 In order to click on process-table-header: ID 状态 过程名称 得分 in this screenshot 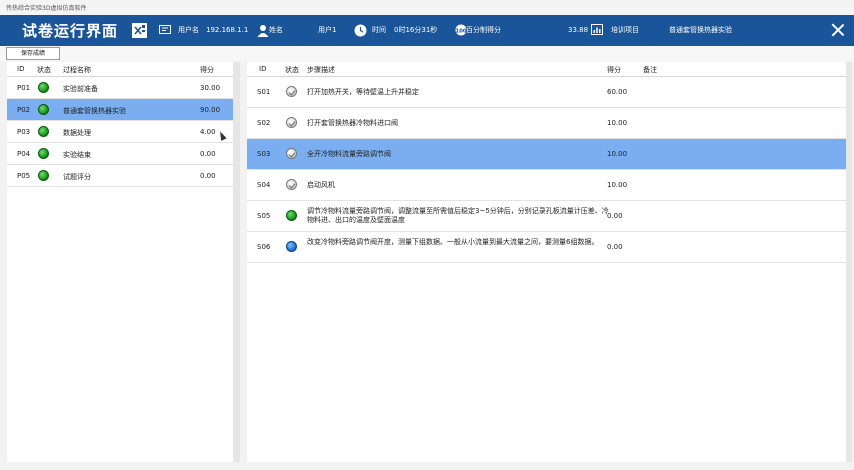, I will do `click(120, 69)`.